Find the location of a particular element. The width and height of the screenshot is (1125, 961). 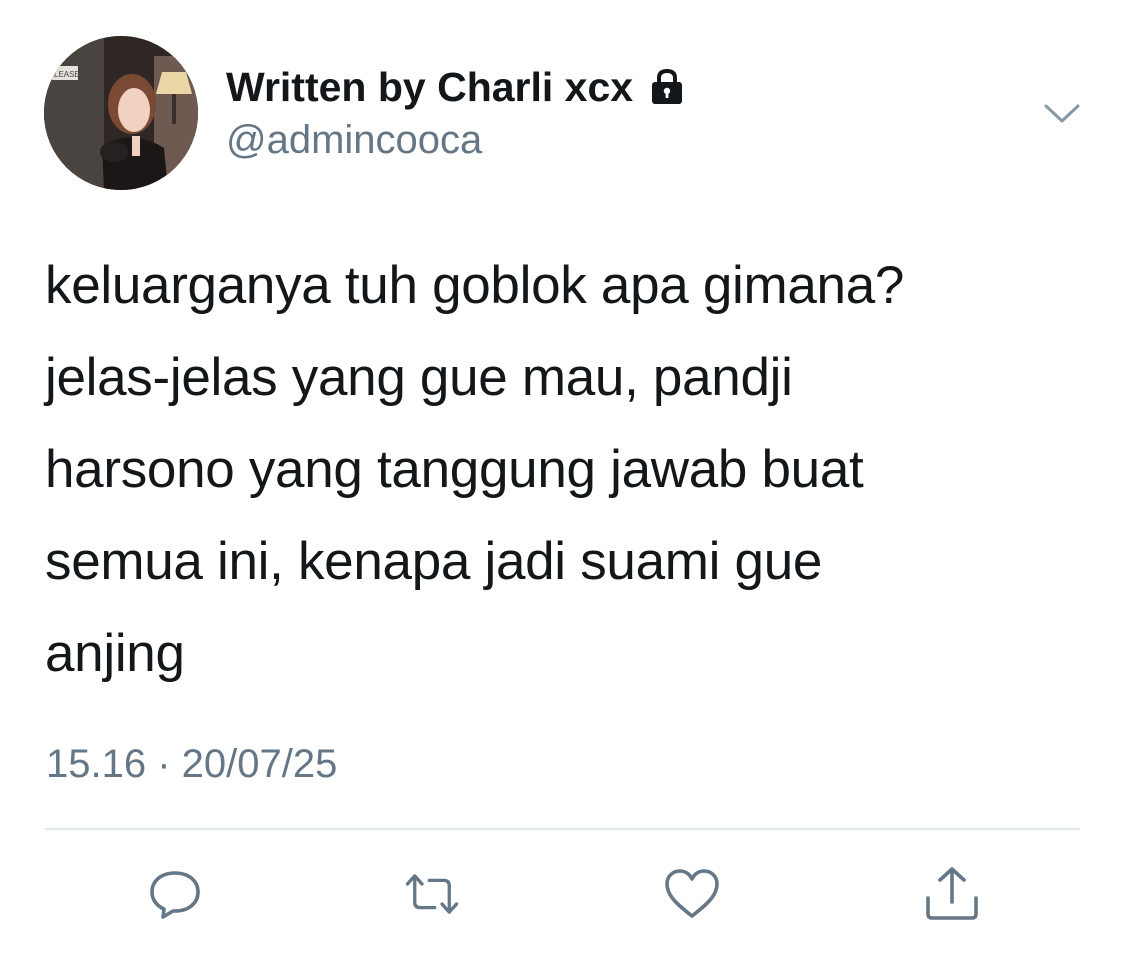

tweet-text-line: semua ini, kenapa jadi suami gue is located at coordinates (434, 561).